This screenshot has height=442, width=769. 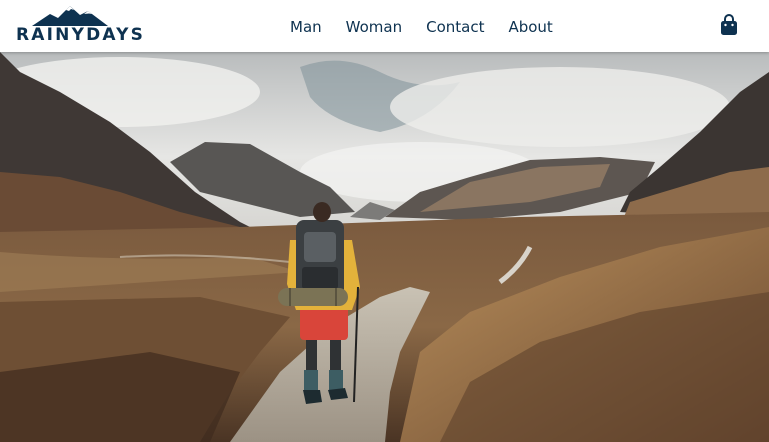 I want to click on nav-link-contact: Contact, so click(x=455, y=27).